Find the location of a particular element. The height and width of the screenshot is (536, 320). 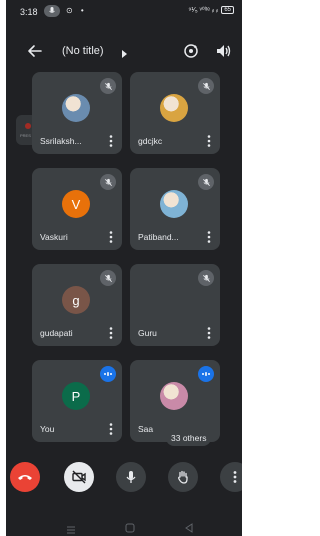

participant-tile: g gudapati is located at coordinates (77, 305).